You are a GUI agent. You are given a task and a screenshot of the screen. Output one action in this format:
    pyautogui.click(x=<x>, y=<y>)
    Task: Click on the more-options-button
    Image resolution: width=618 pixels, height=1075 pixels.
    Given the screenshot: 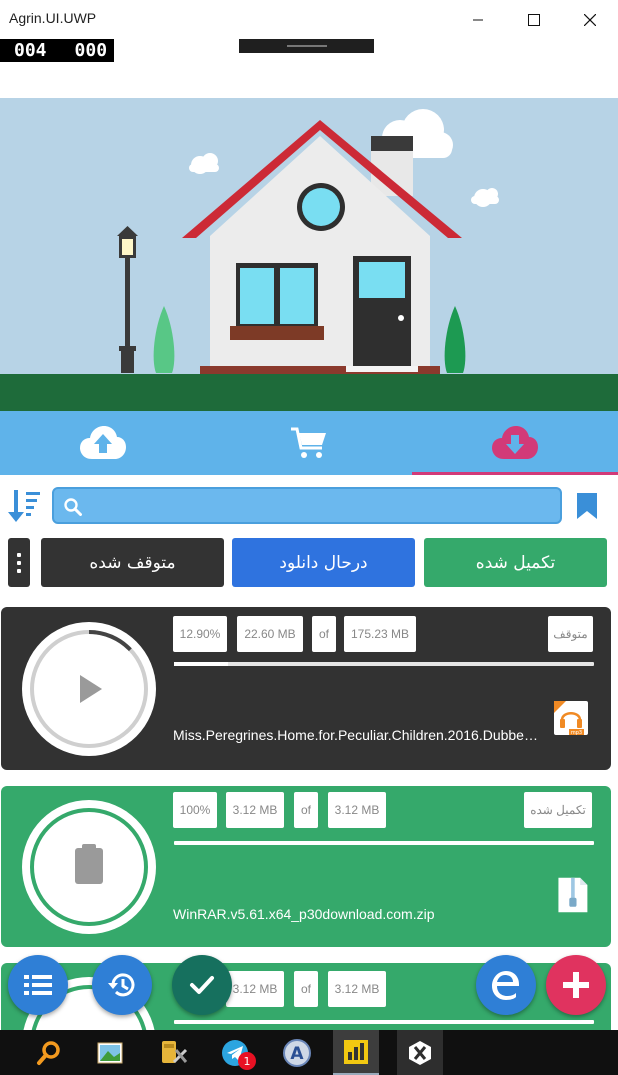 What is the action you would take?
    pyautogui.click(x=19, y=562)
    